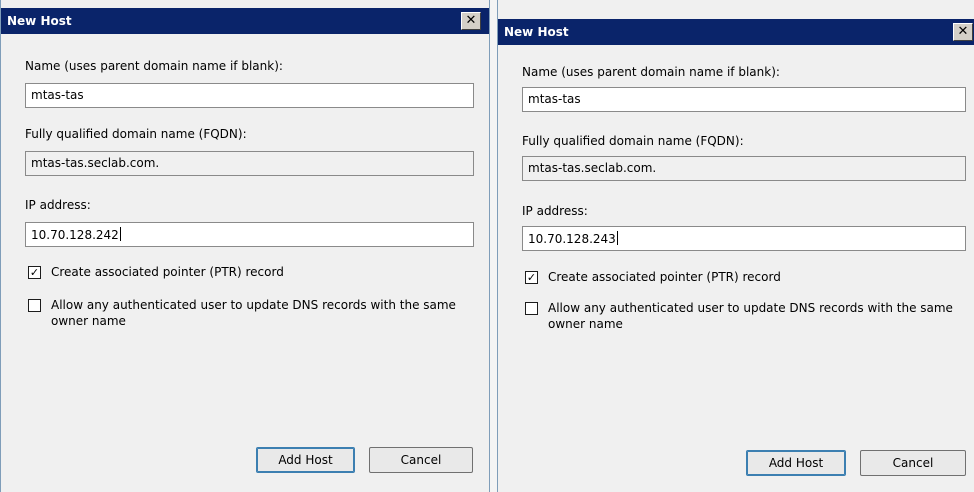 The height and width of the screenshot is (492, 974). I want to click on ip-address-input: 10.70.128.243, so click(744, 238).